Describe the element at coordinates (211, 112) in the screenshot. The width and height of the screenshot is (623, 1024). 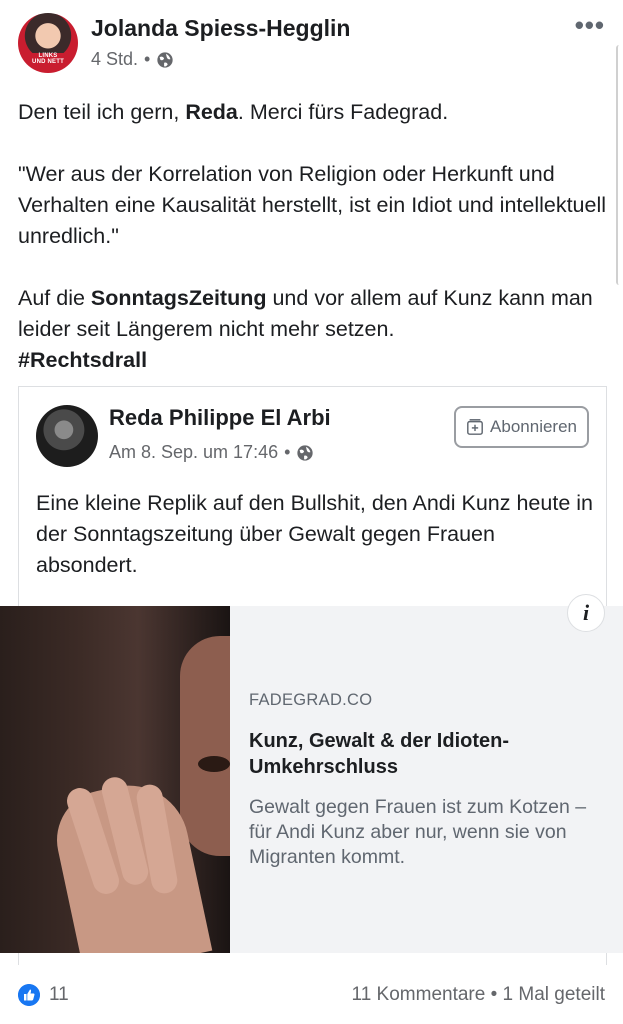
I see `mention-reda: Reda` at that location.